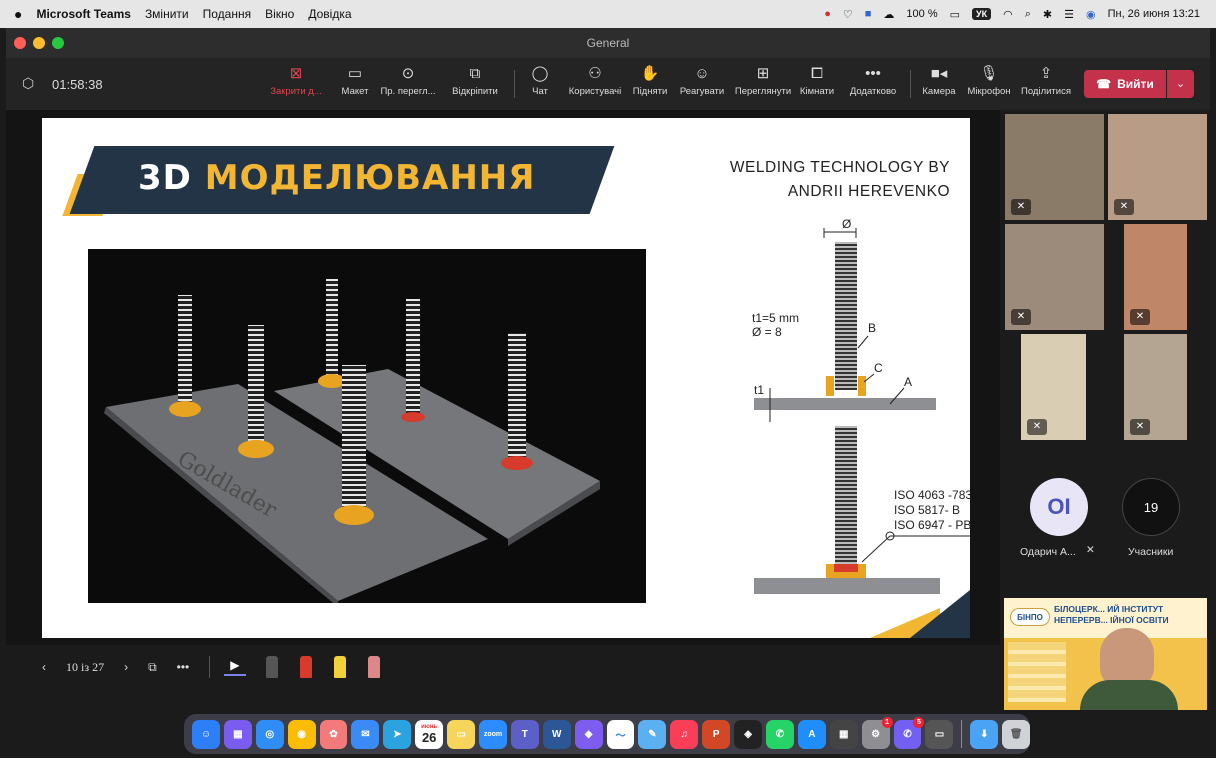 The image size is (1216, 758). I want to click on keyboard-layout: УК, so click(982, 14).